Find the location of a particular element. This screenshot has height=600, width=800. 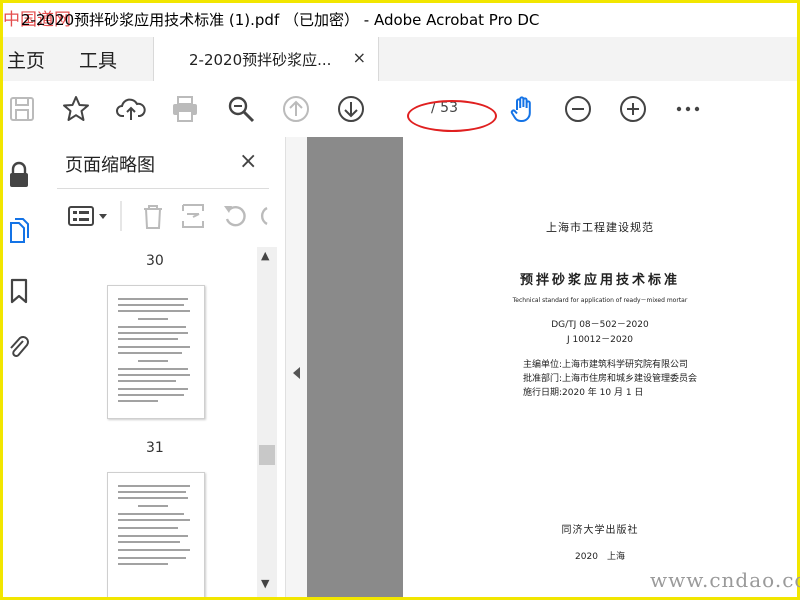

tab-bar: 主页 工具 2-2020预拌砂浆应... × is located at coordinates (400, 59).